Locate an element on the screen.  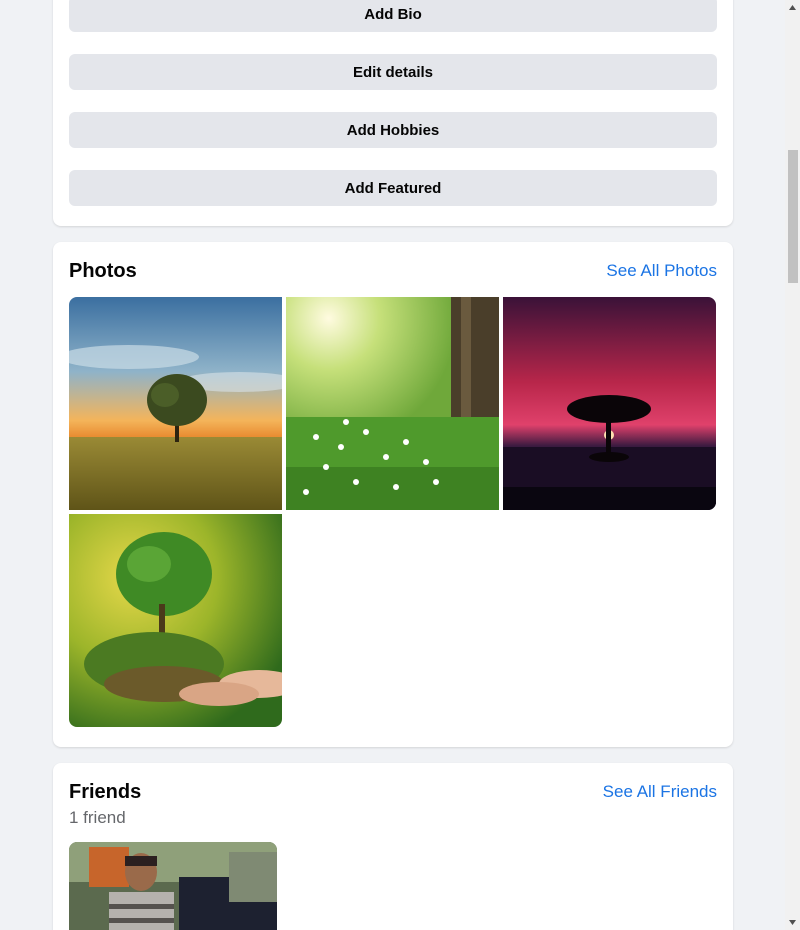
photo-tree-red-sky is located at coordinates (609, 403).